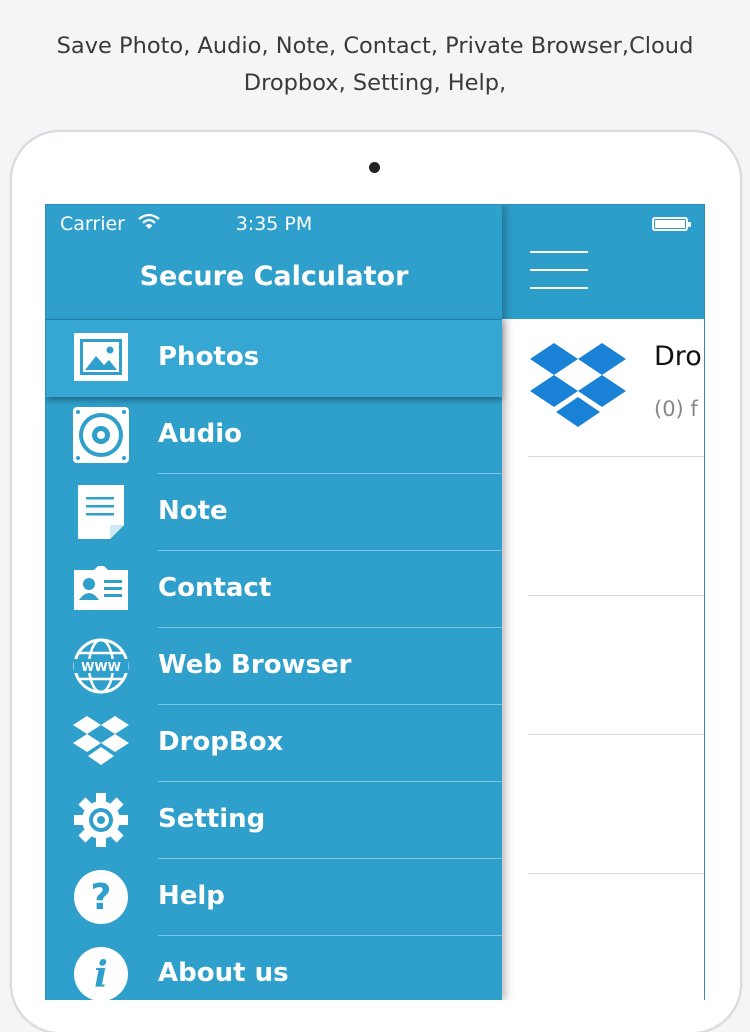 This screenshot has height=1032, width=750. What do you see at coordinates (255, 665) in the screenshot?
I see `menu-item-label: Web Browser` at bounding box center [255, 665].